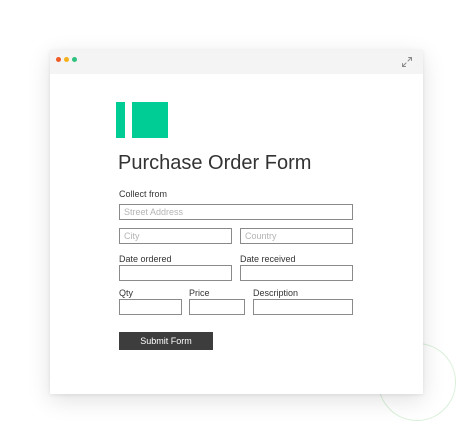 The height and width of the screenshot is (444, 474). What do you see at coordinates (150, 120) in the screenshot?
I see `logo-block` at bounding box center [150, 120].